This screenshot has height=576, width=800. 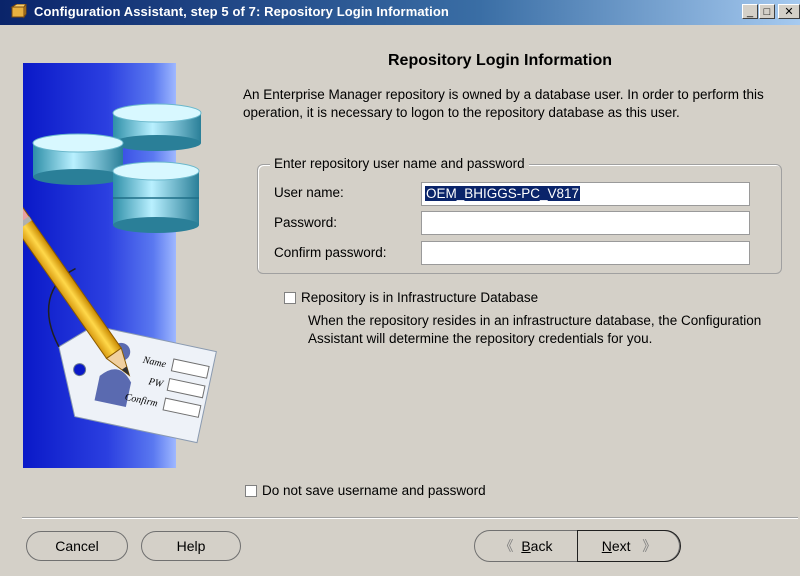 What do you see at coordinates (191, 546) in the screenshot?
I see `help-button: Help` at bounding box center [191, 546].